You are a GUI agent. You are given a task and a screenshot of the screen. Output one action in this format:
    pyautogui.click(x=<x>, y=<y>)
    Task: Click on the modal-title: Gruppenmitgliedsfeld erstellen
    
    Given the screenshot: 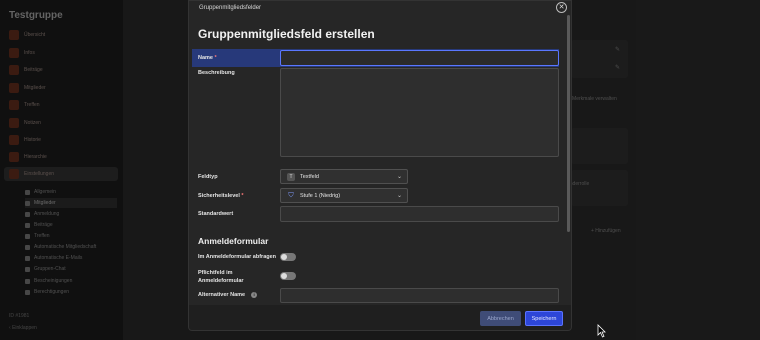 What is the action you would take?
    pyautogui.click(x=286, y=34)
    